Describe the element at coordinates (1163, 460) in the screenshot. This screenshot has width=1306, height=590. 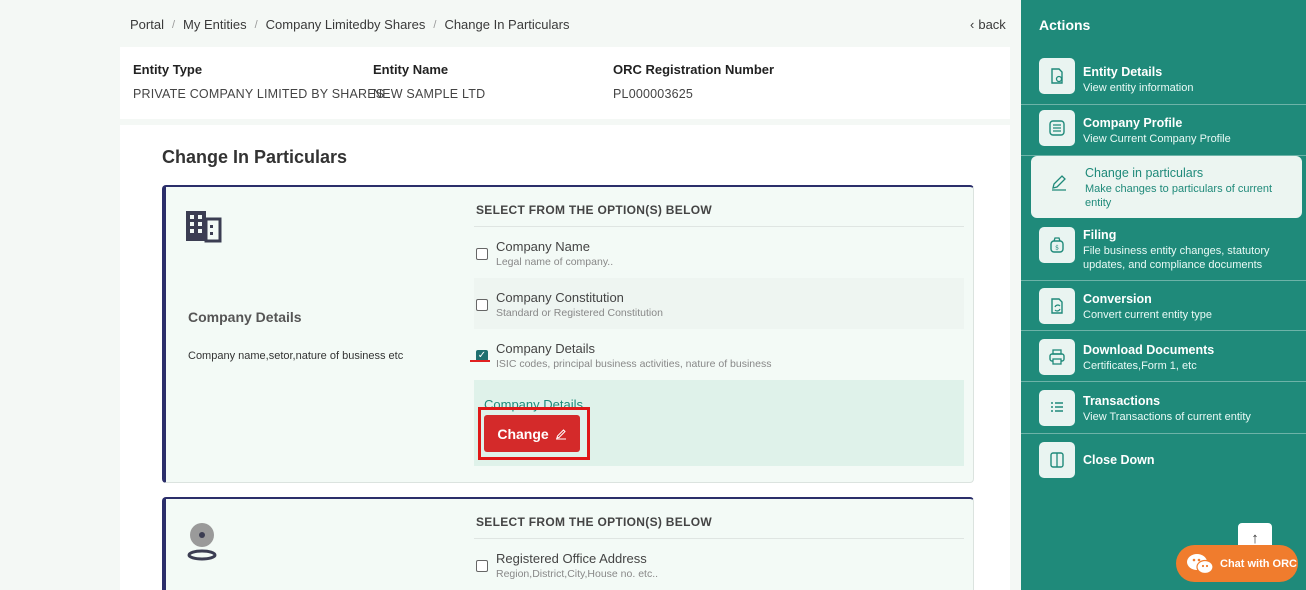
I see `sidebar-item-close-down: Close Down` at that location.